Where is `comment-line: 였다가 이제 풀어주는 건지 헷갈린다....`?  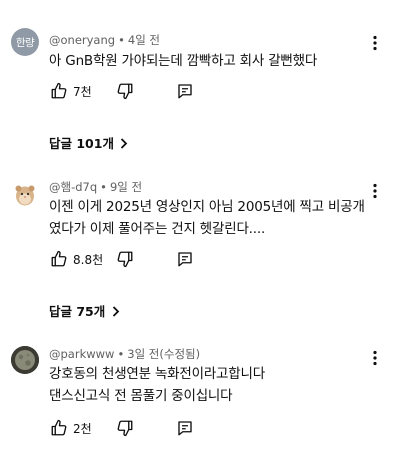
comment-line: 였다가 이제 풀어주는 건지 헷갈린다.... is located at coordinates (157, 229).